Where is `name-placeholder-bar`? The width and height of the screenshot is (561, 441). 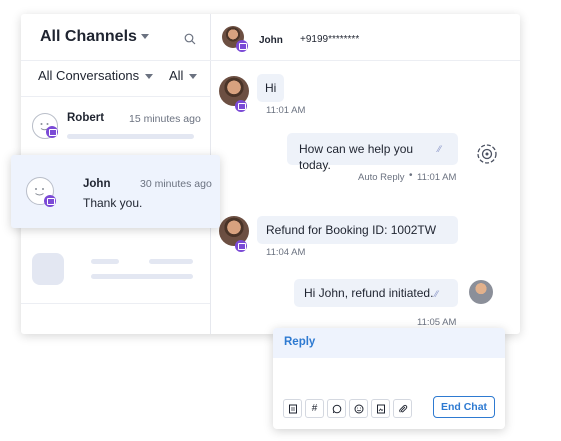 name-placeholder-bar is located at coordinates (105, 261).